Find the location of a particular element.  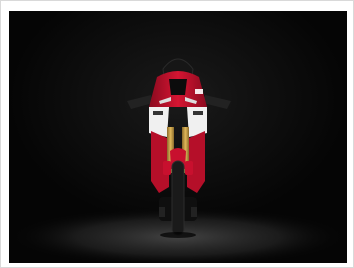

right-decal is located at coordinates (198, 113).